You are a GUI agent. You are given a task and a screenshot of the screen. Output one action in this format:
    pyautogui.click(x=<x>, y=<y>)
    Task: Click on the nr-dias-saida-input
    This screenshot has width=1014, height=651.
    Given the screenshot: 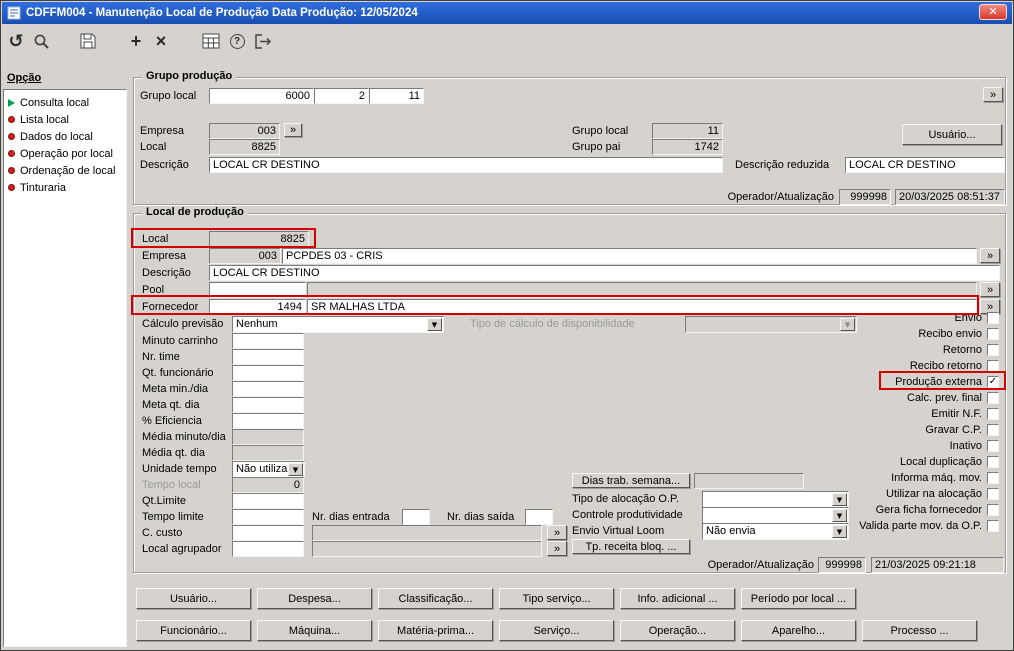 What is the action you would take?
    pyautogui.click(x=539, y=517)
    